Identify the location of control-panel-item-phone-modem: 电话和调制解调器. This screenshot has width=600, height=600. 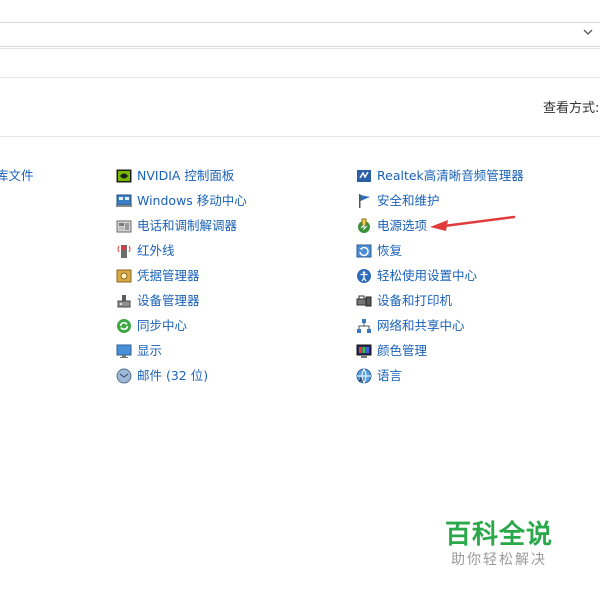
(176, 226).